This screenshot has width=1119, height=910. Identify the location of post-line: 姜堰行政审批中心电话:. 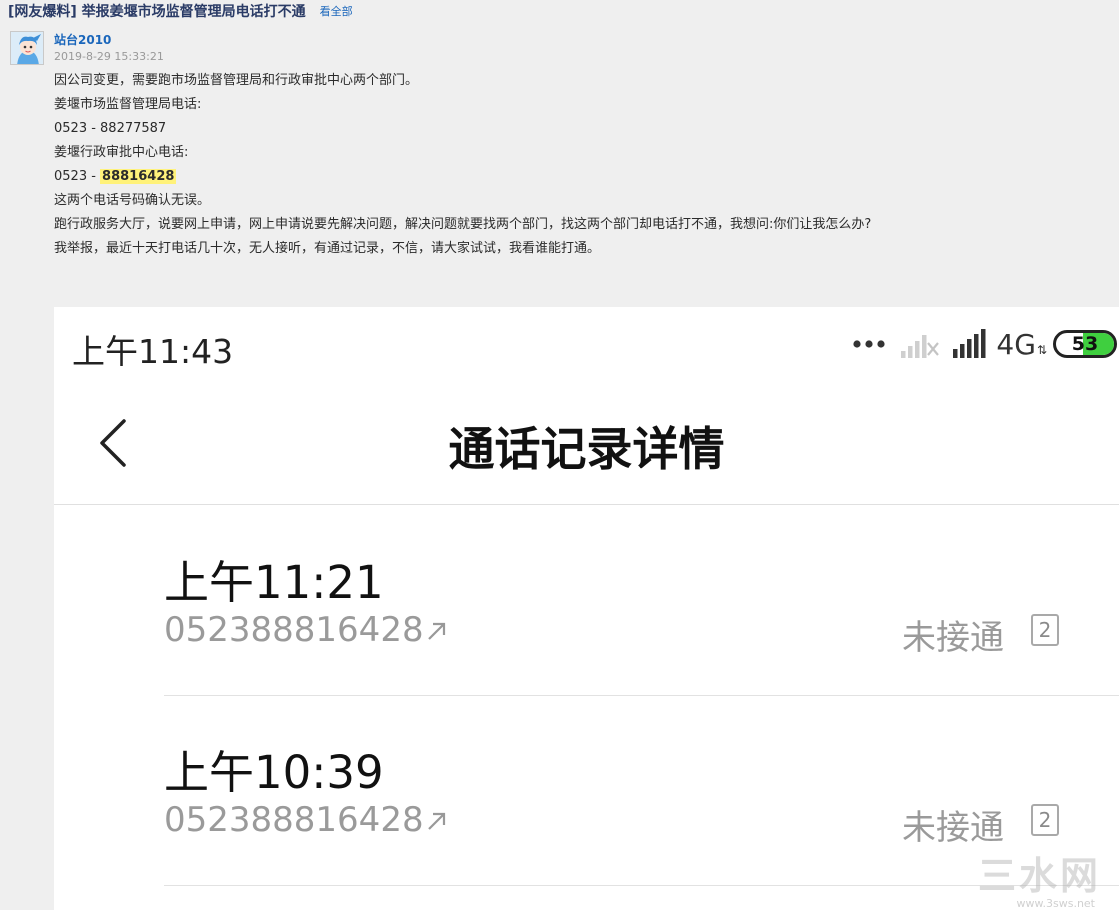
(121, 152).